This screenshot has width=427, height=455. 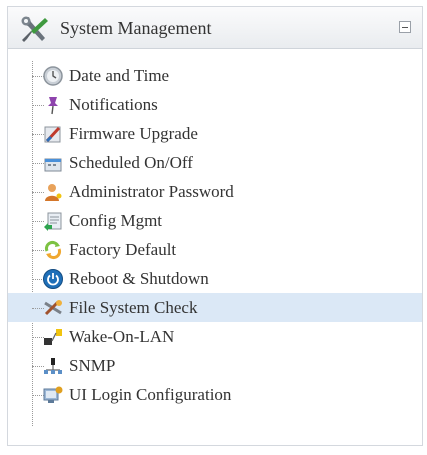 What do you see at coordinates (139, 278) in the screenshot?
I see `menu-item-label: Reboot & Shutdown` at bounding box center [139, 278].